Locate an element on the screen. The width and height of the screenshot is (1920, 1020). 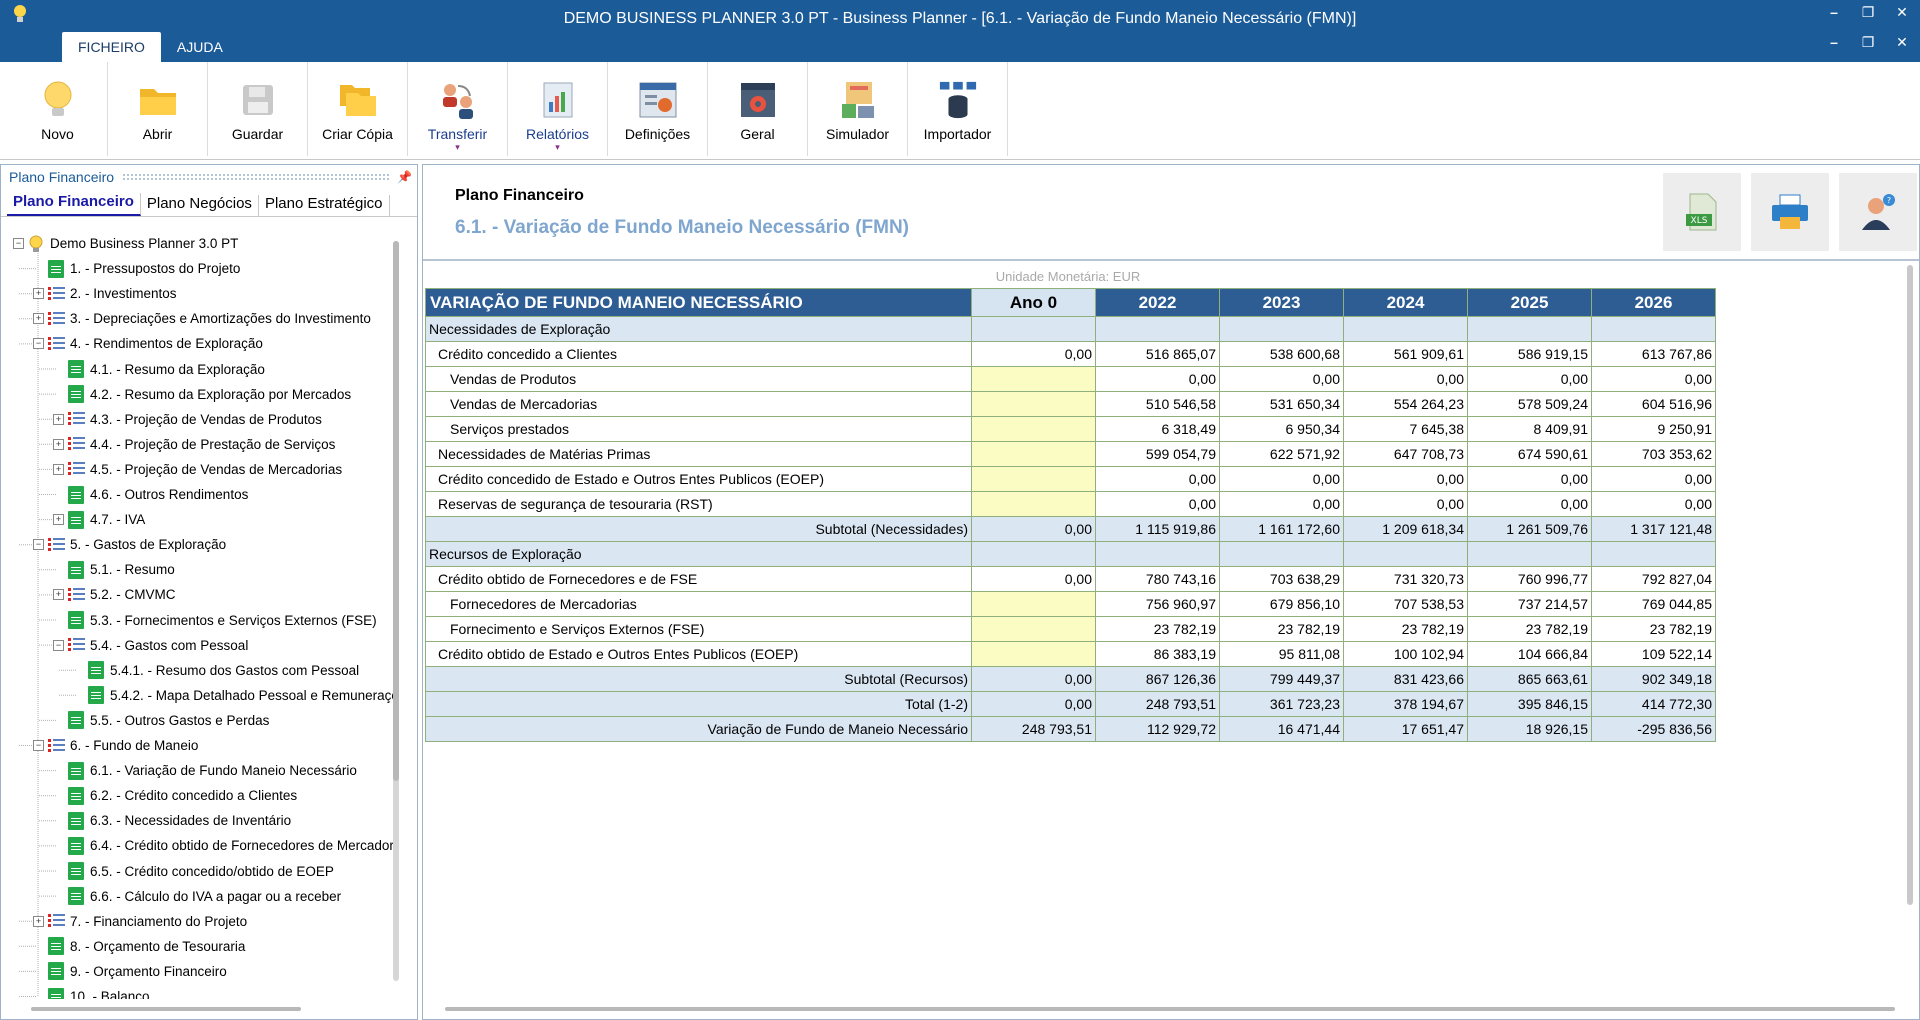
tree-item: +7. - Financiamento do Projeto is located at coordinates (140, 921).